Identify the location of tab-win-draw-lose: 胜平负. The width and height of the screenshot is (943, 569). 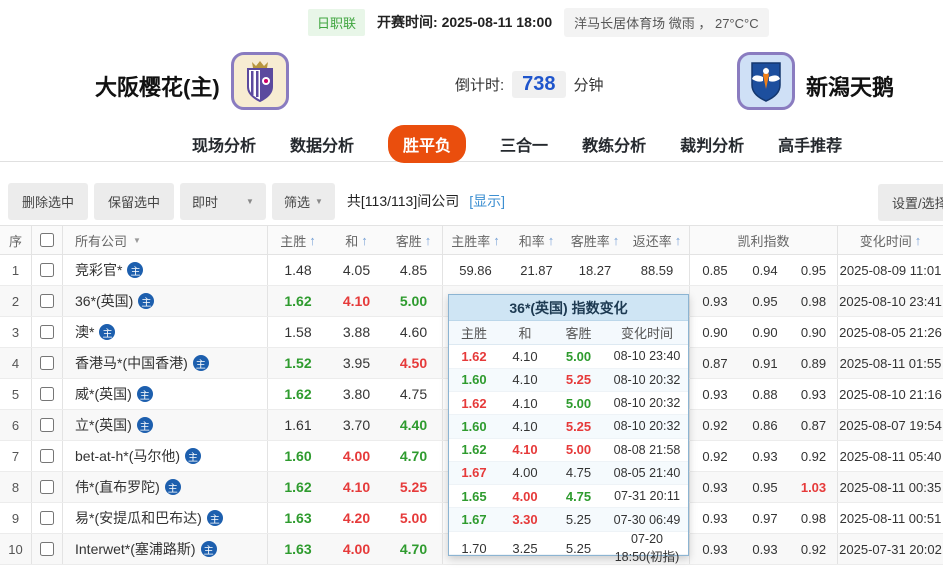
(427, 143).